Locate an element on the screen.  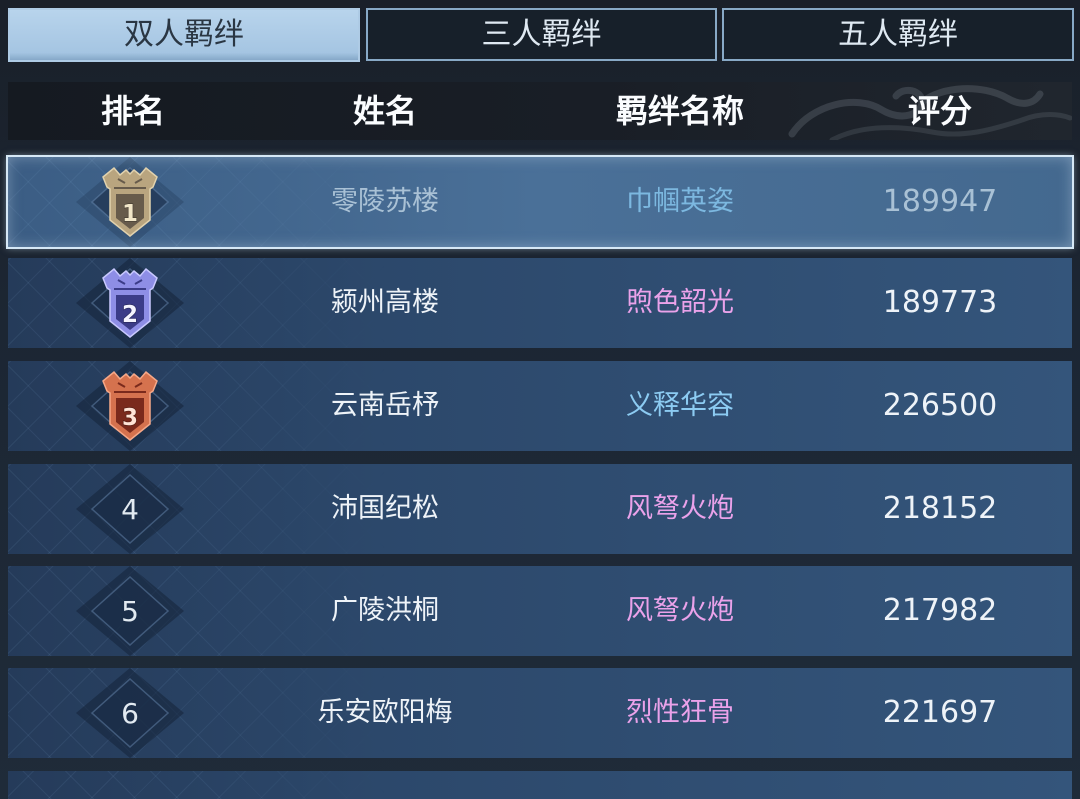
rank-cell: 3 is located at coordinates (130, 406).